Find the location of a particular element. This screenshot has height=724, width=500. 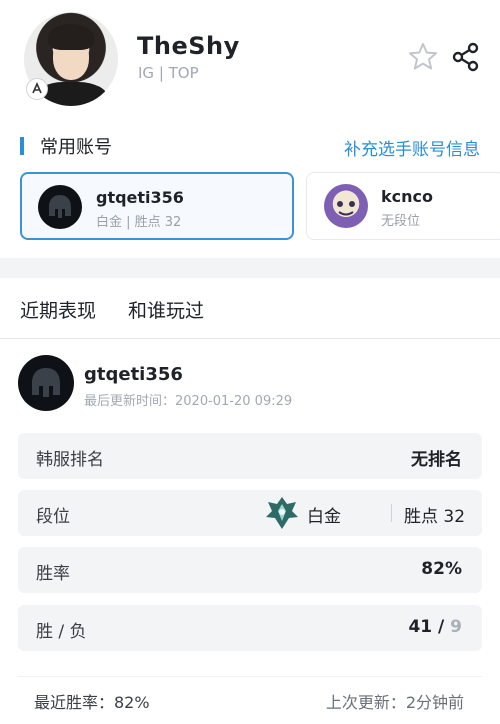

tier-points: 胜点 32 is located at coordinates (435, 517).